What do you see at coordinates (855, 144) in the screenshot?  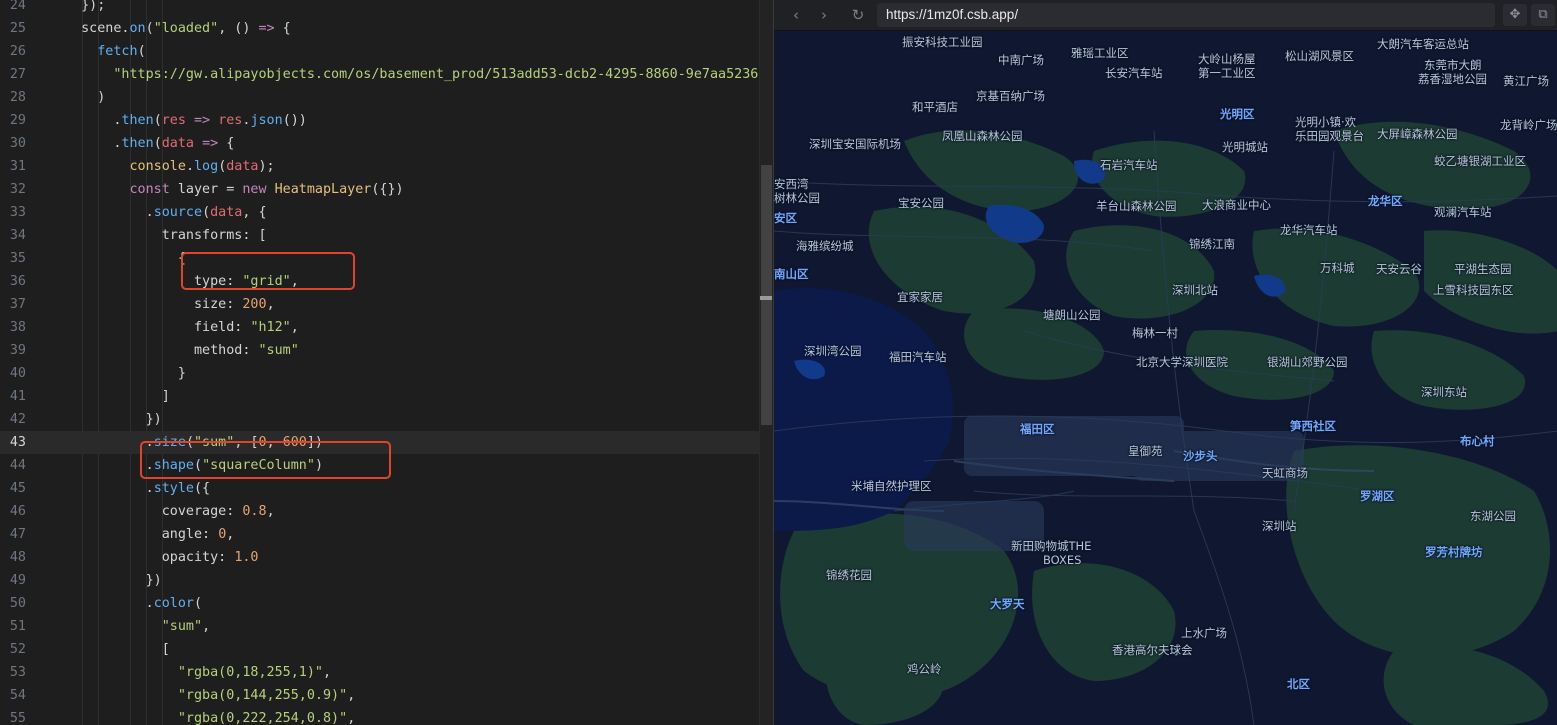 I see `map-poi-label: 深圳宝安国际机场` at bounding box center [855, 144].